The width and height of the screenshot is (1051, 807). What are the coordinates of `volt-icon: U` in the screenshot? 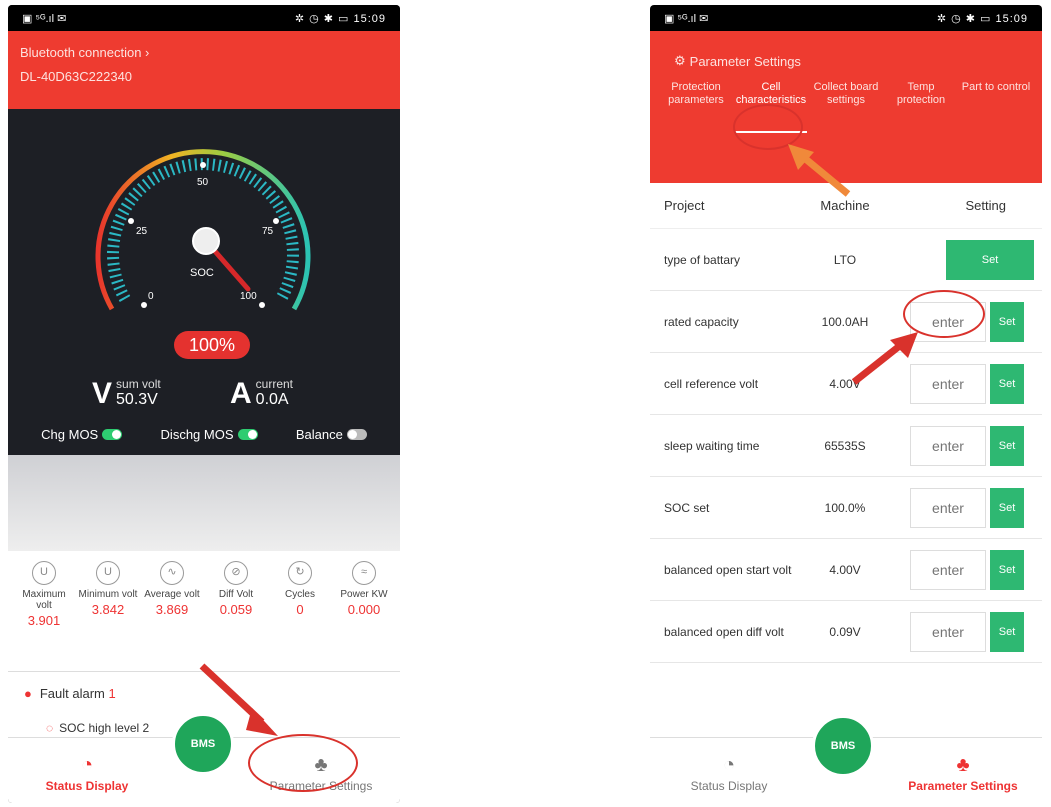 It's located at (108, 573).